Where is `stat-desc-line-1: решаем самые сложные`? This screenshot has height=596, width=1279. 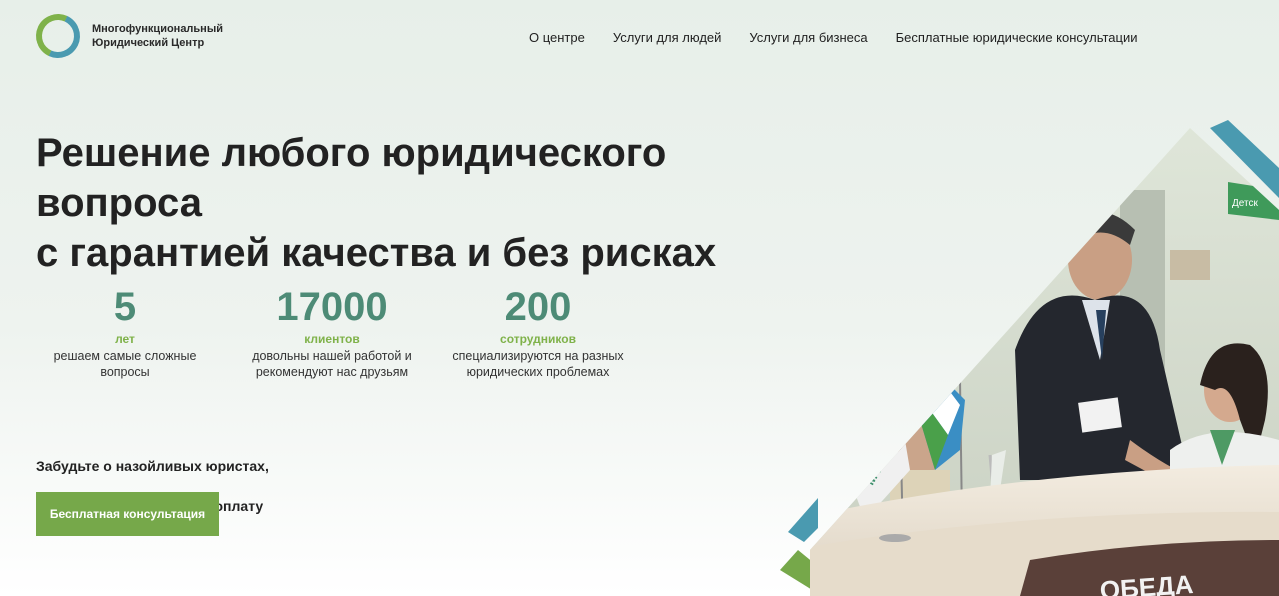
stat-desc-line-1: решаем самые сложные is located at coordinates (125, 356).